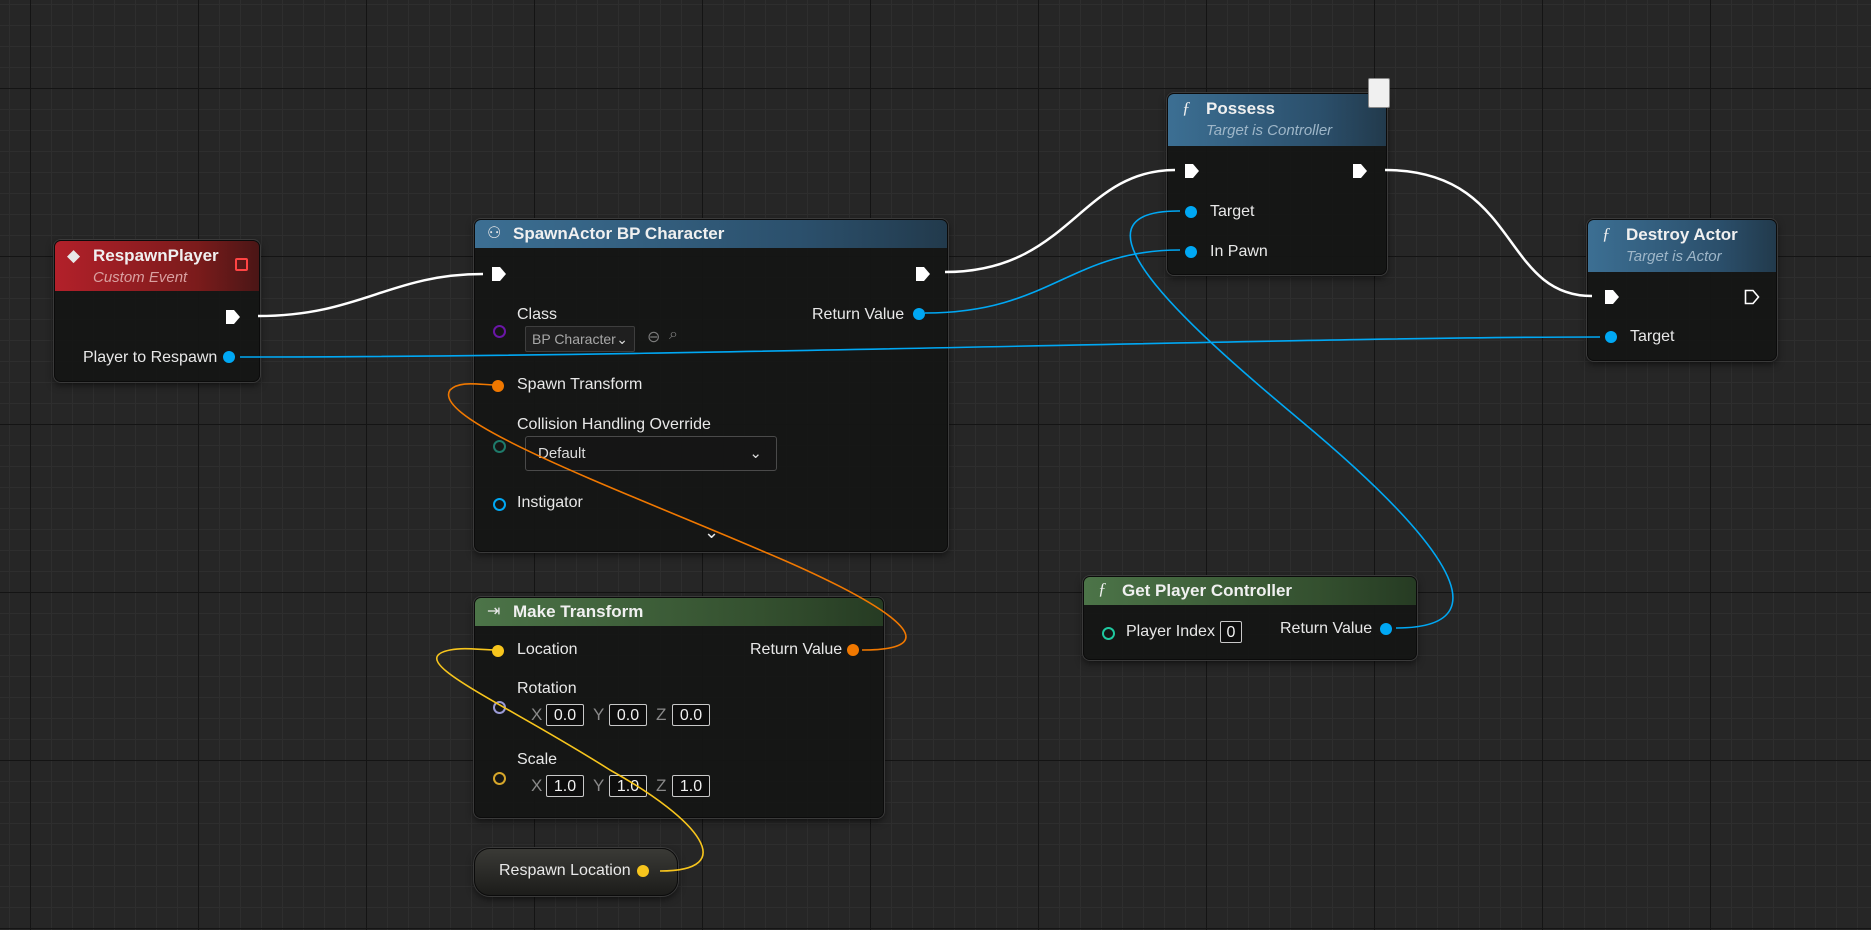  Describe the element at coordinates (498, 386) in the screenshot. I see `spawn-transform-pin` at that location.